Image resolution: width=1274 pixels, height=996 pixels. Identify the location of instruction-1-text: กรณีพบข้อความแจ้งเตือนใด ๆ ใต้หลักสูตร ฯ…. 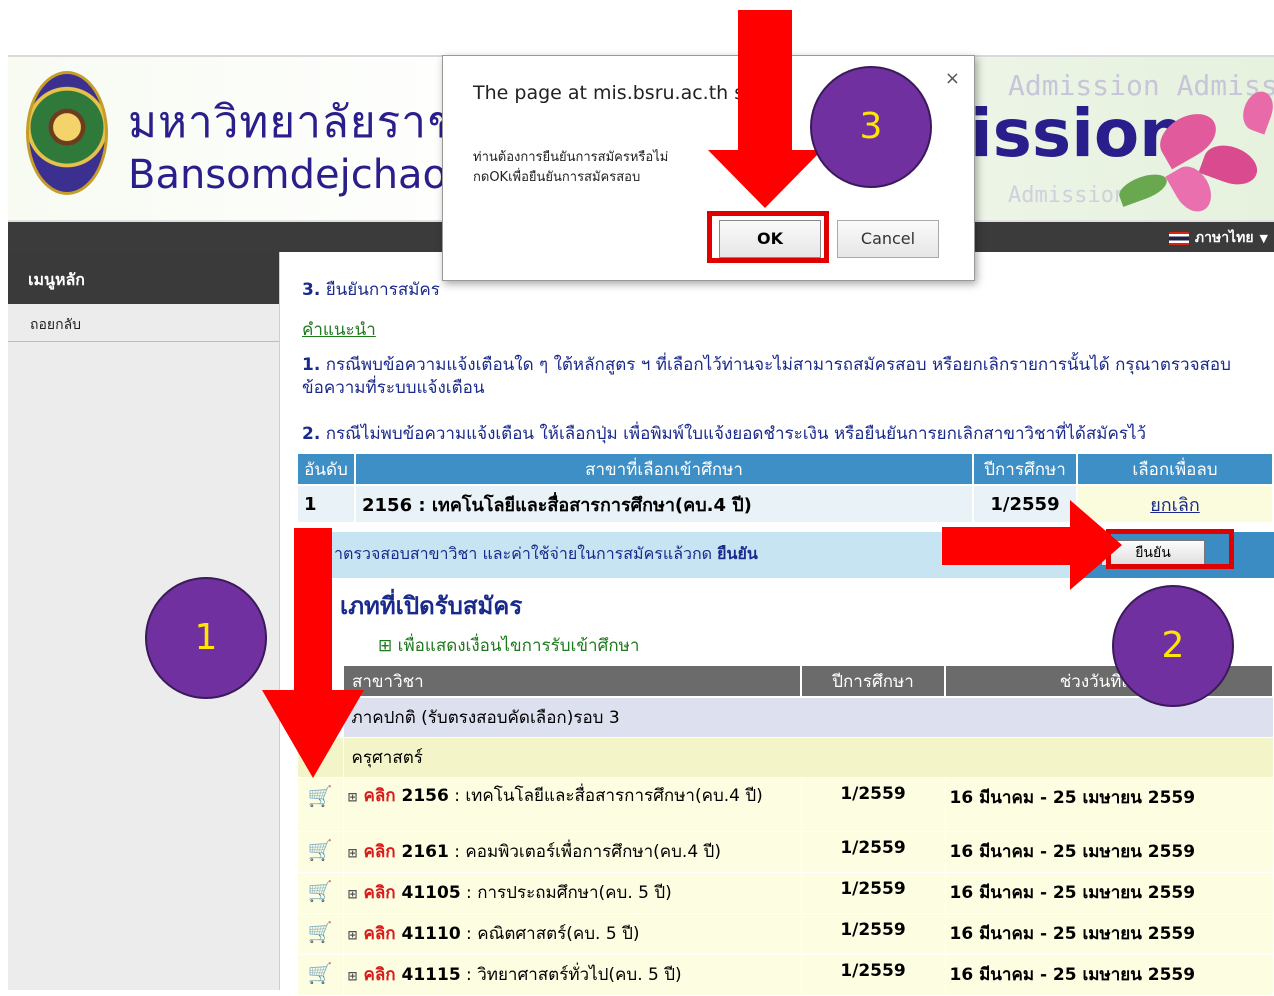
(766, 376).